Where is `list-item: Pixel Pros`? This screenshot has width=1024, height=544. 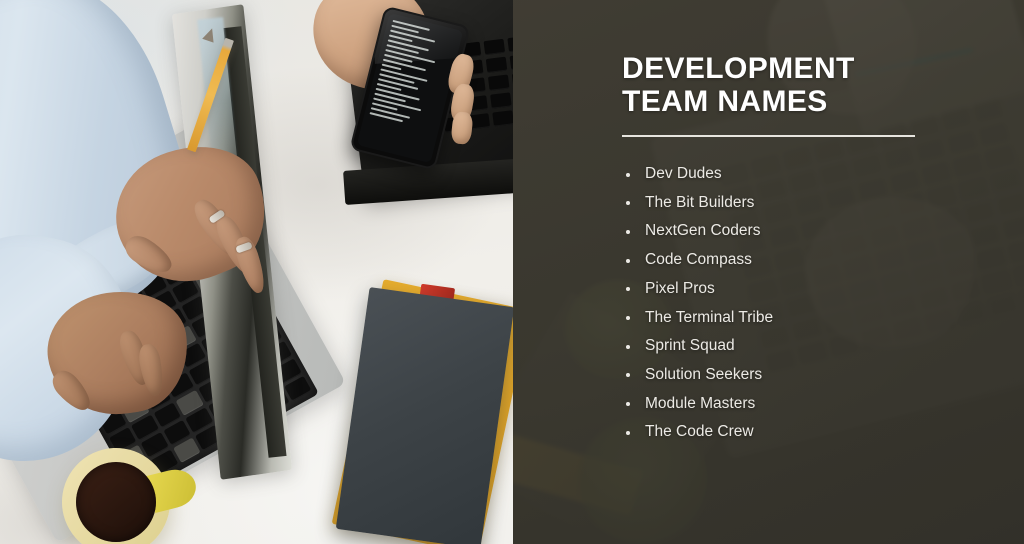 list-item: Pixel Pros is located at coordinates (822, 289).